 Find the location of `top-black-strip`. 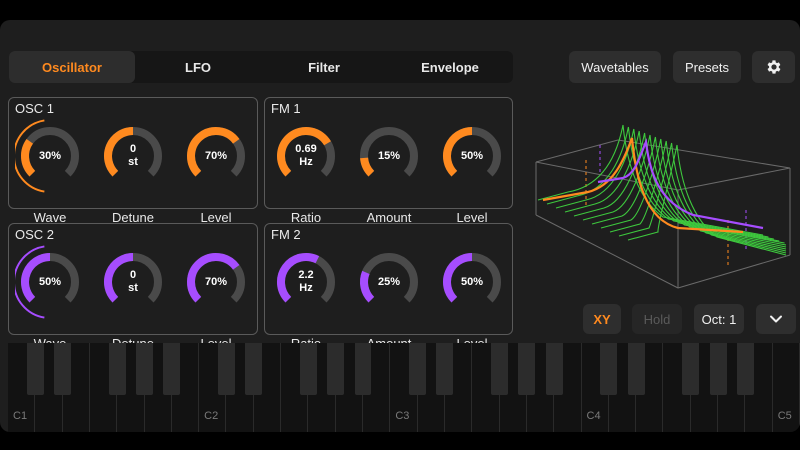

top-black-strip is located at coordinates (400, 10).